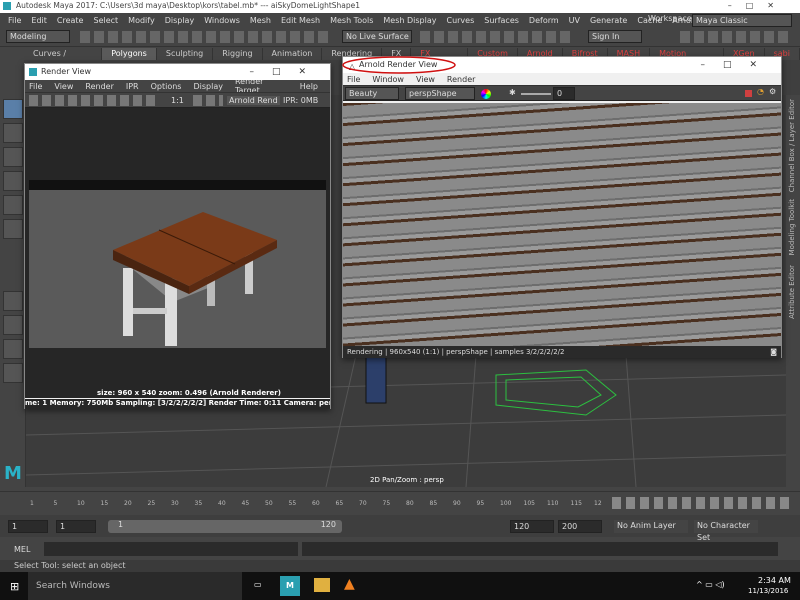 This screenshot has height=600, width=800. Describe the element at coordinates (13, 373) in the screenshot. I see `outliner-icon` at that location.